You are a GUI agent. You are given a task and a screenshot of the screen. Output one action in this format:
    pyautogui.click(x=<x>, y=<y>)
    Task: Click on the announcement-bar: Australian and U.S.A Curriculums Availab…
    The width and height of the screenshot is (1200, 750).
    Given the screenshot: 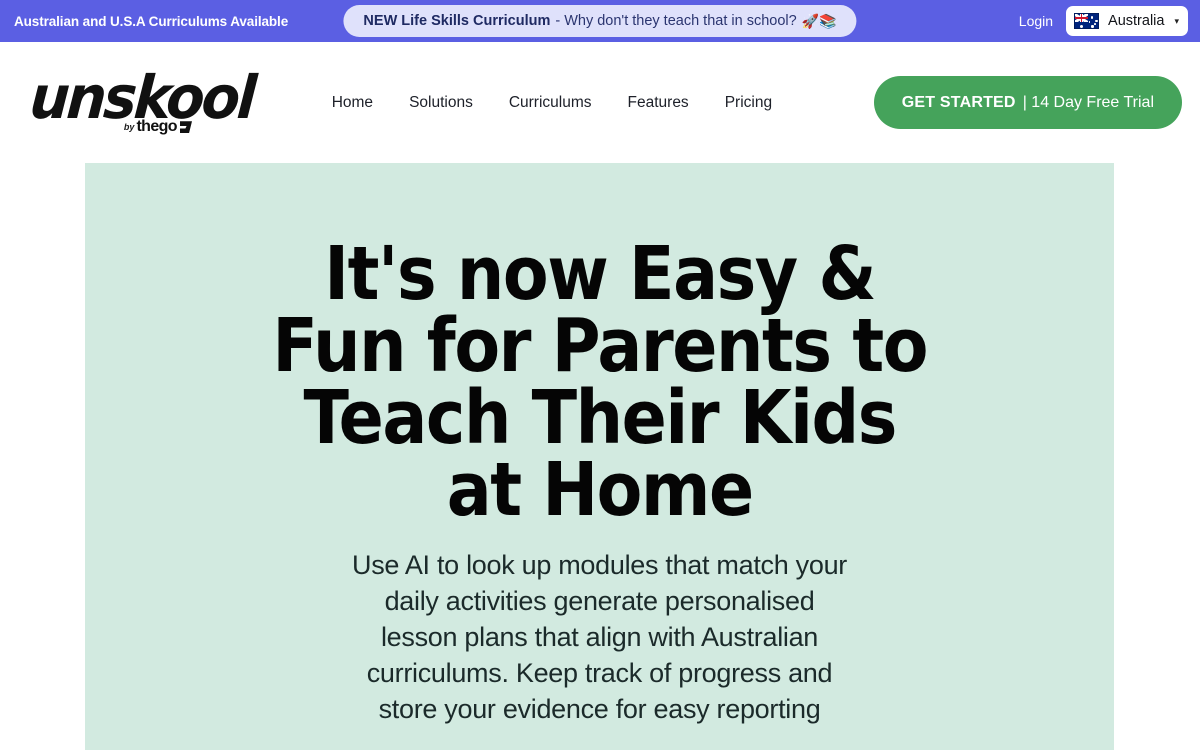 What is the action you would take?
    pyautogui.click(x=600, y=21)
    